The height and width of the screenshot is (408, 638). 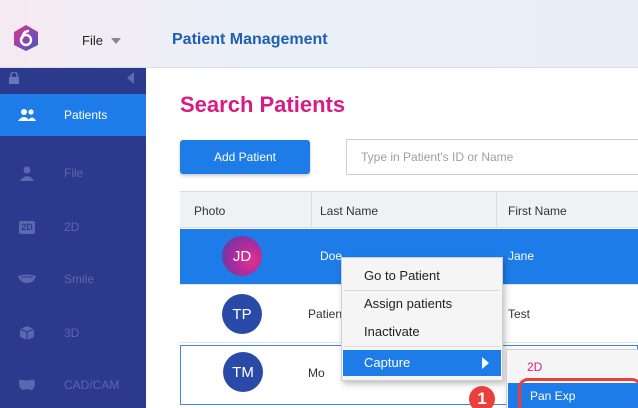 I want to click on last-name-cell: Doe, so click(x=331, y=256).